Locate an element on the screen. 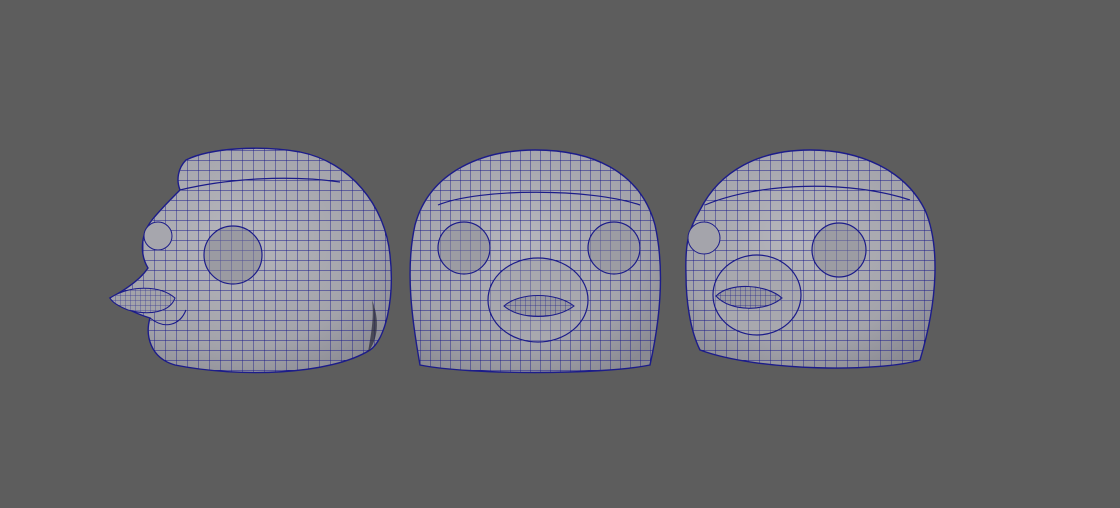 This screenshot has width=1120, height=508. bird-head-front-icon is located at coordinates (535, 260).